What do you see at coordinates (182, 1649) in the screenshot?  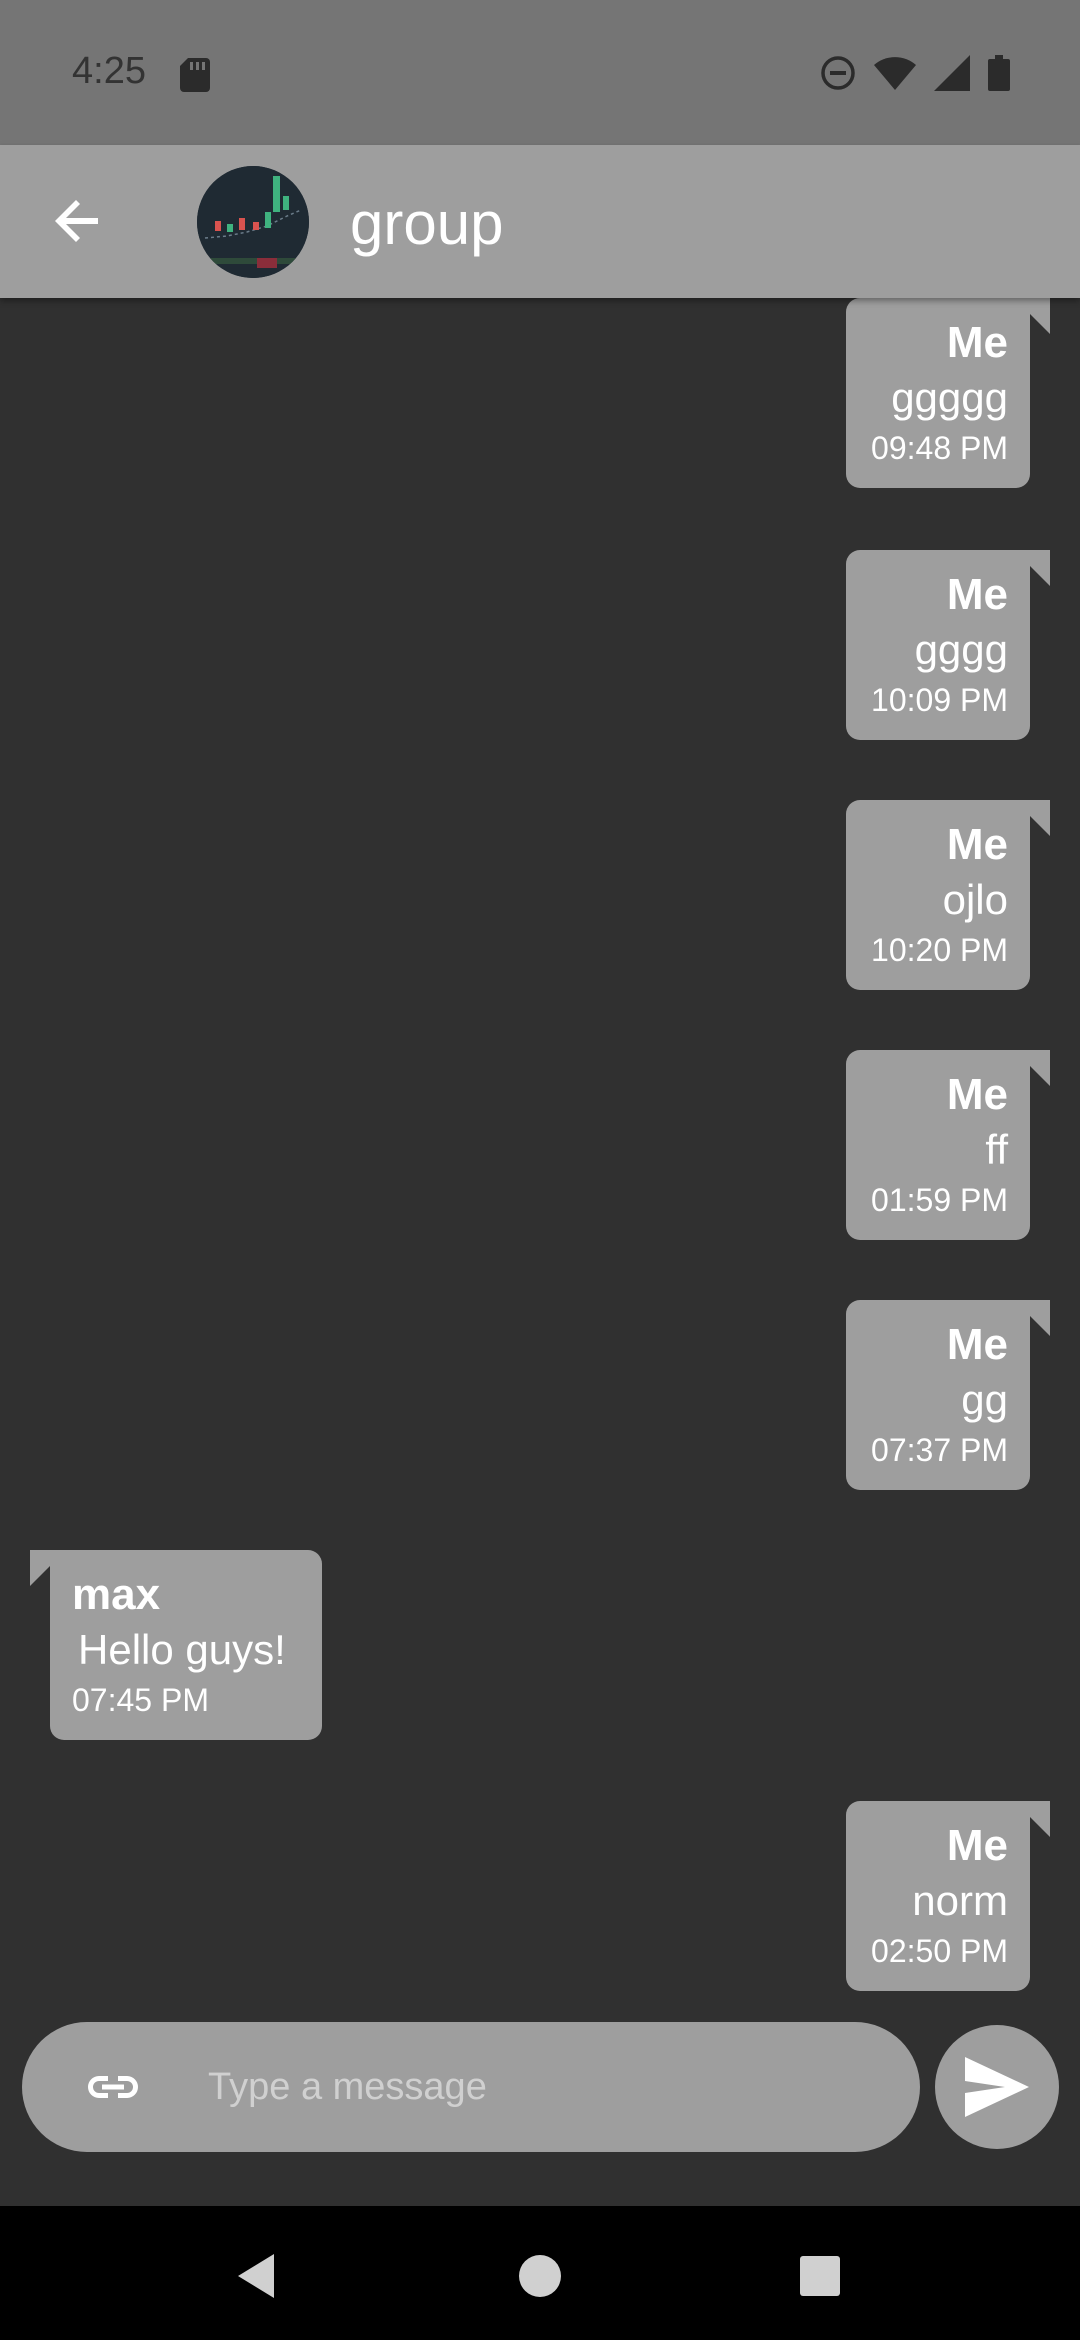 I see `message-text: Hello guys!` at bounding box center [182, 1649].